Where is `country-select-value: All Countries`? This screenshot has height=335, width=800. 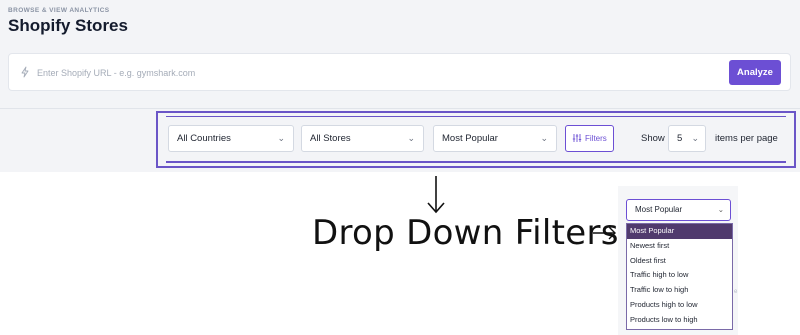 country-select-value: All Countries is located at coordinates (204, 138).